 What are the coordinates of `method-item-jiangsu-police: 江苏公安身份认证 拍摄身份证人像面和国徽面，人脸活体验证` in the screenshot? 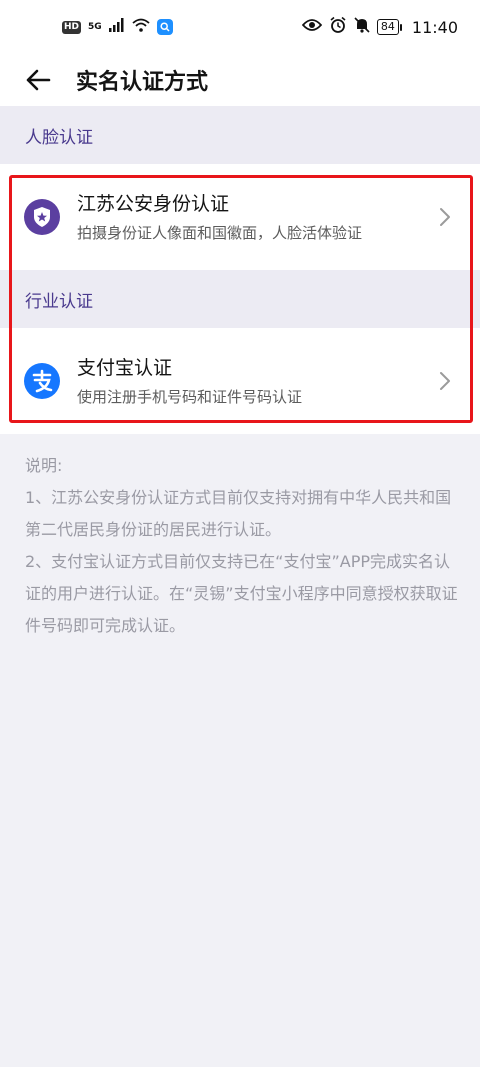 It's located at (240, 217).